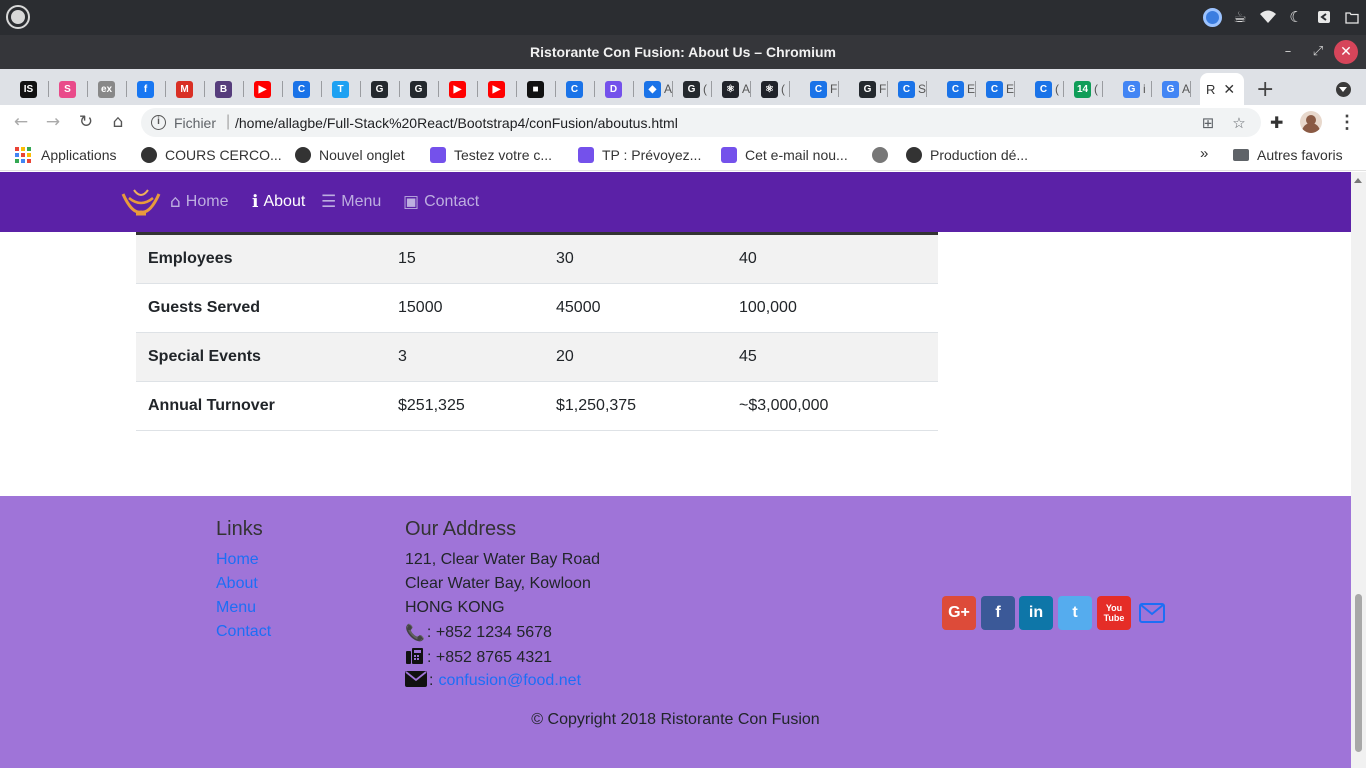 This screenshot has height=768, width=1366. I want to click on phone-line: 📞 : +852 1234 5678, so click(478, 632).